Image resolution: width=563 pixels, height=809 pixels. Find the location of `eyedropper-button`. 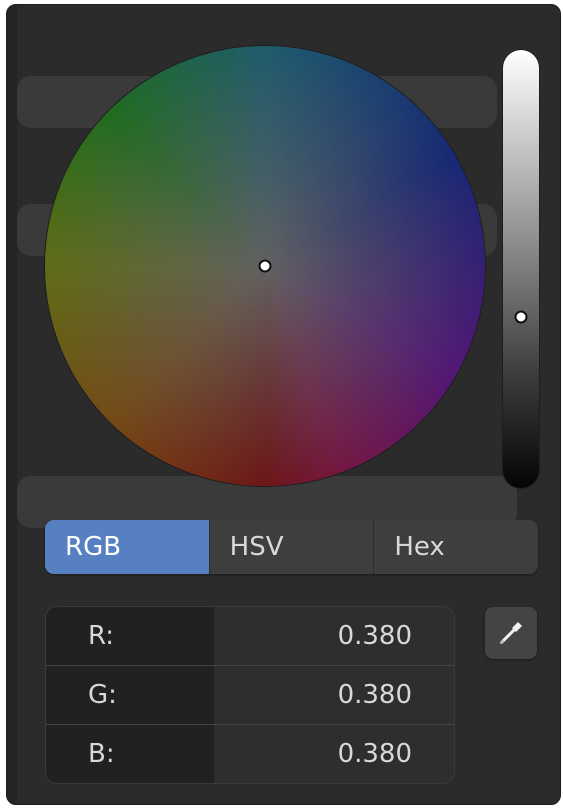

eyedropper-button is located at coordinates (511, 633).